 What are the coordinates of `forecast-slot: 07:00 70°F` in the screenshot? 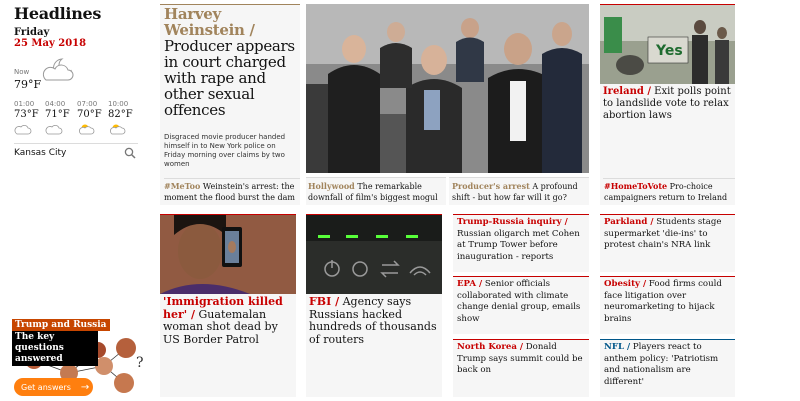 It's located at (92, 119).